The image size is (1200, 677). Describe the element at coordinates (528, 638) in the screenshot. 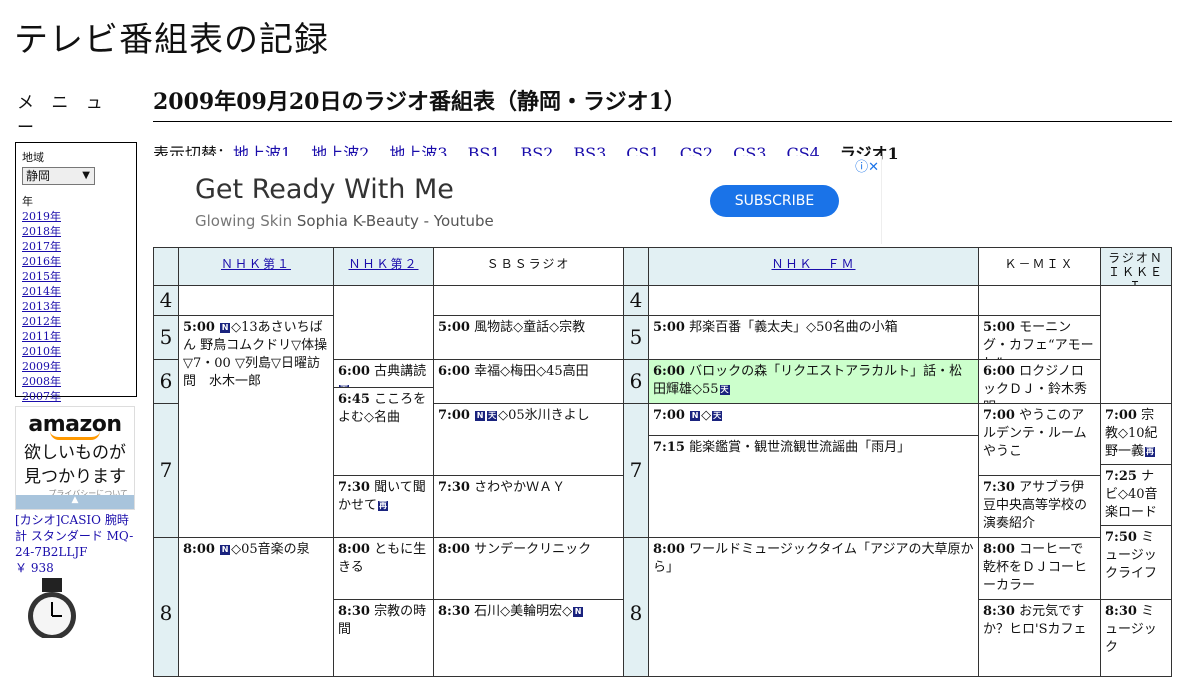

I see `program-cell: 8:30 石川◇美輪明宏◇ N` at that location.